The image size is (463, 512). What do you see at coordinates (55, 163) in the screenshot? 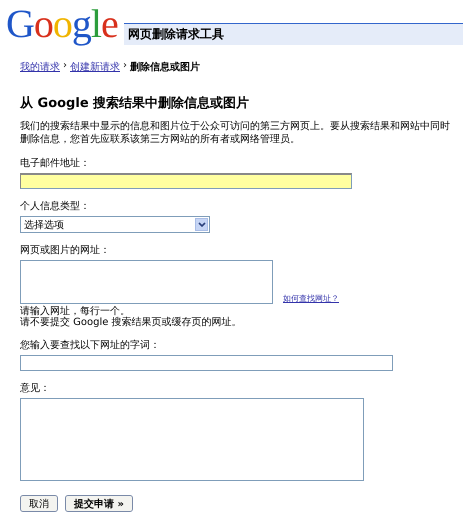
I see `field-label: 电子邮件地址：` at bounding box center [55, 163].